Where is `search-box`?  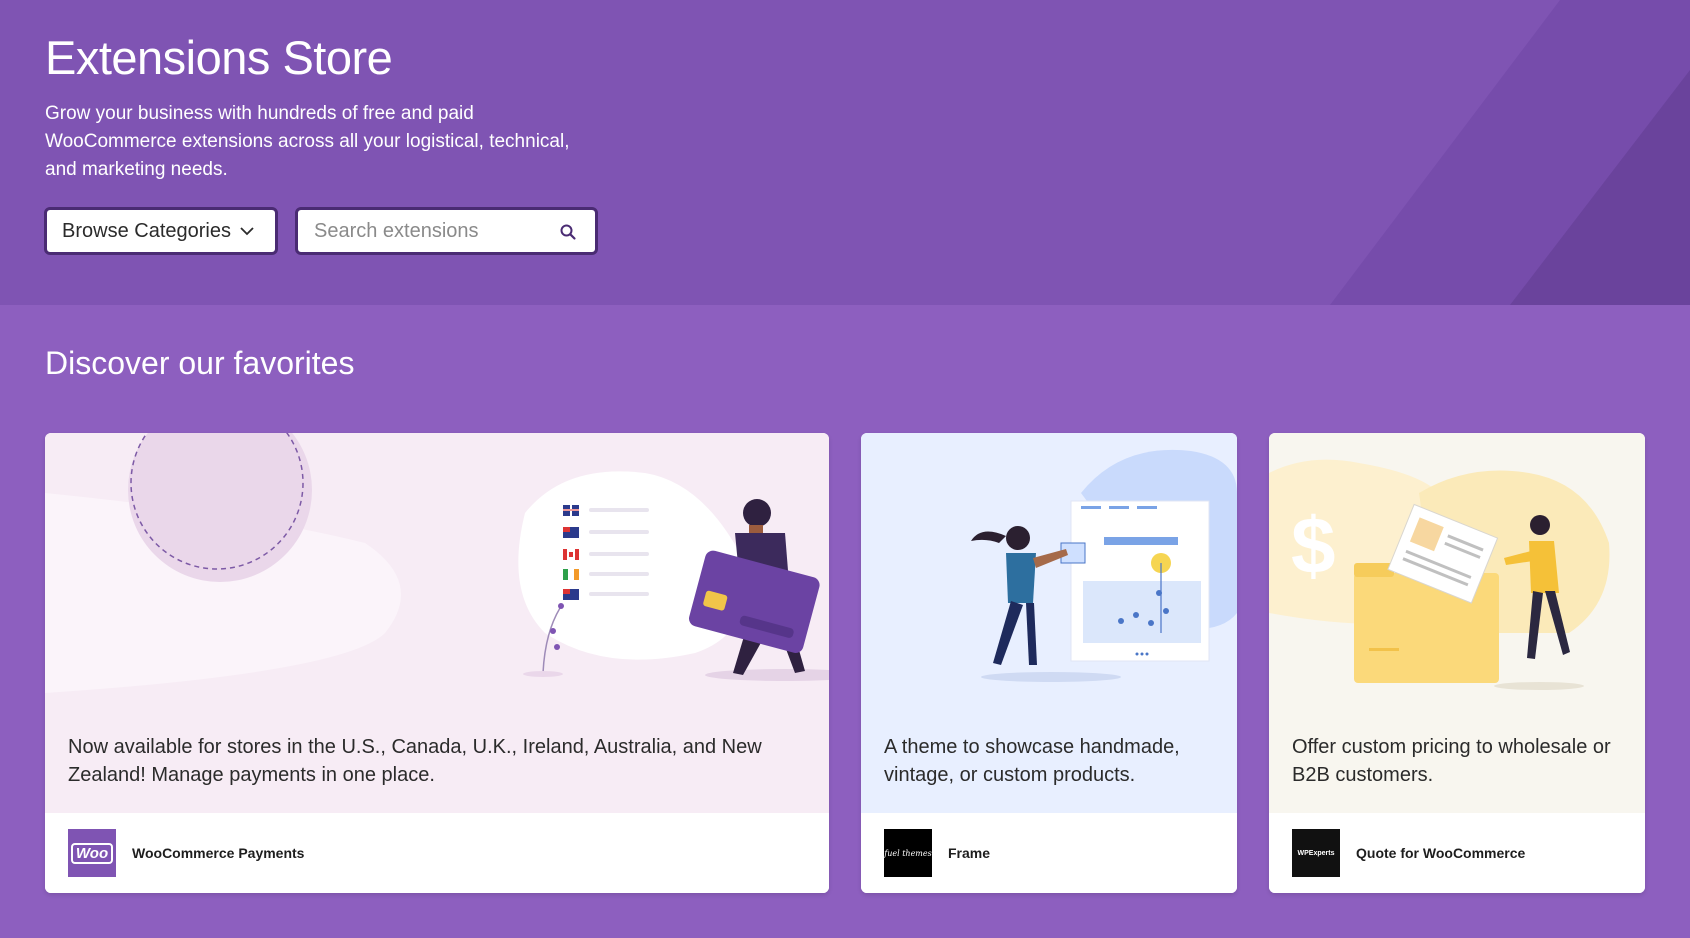
search-box is located at coordinates (446, 231).